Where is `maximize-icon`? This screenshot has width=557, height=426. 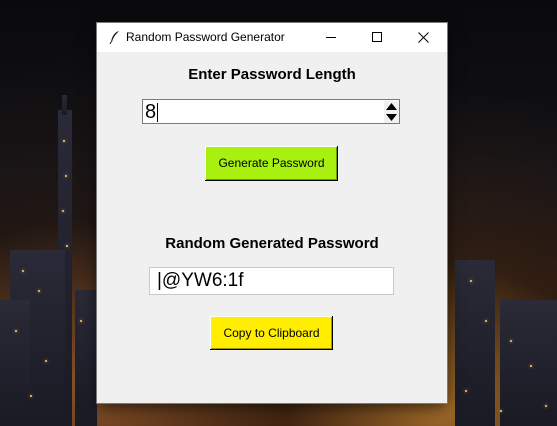
maximize-icon is located at coordinates (377, 37).